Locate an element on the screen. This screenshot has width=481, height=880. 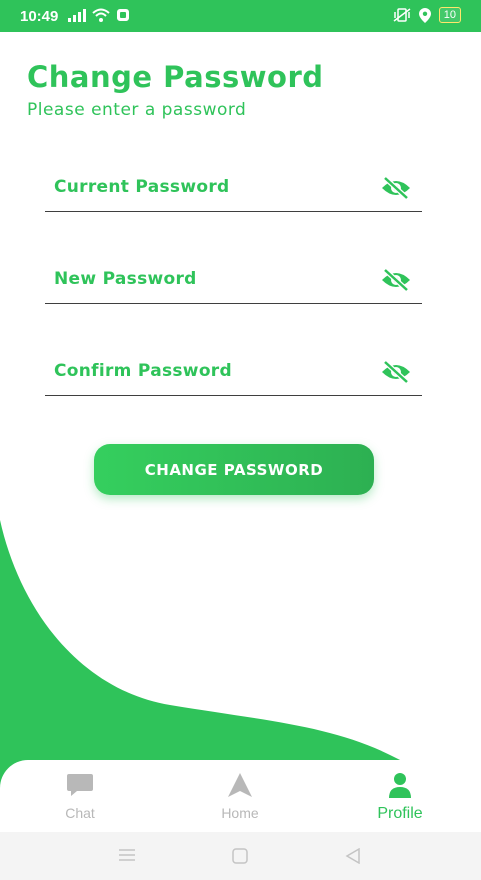
battery-icon: 10 is located at coordinates (449, 15).